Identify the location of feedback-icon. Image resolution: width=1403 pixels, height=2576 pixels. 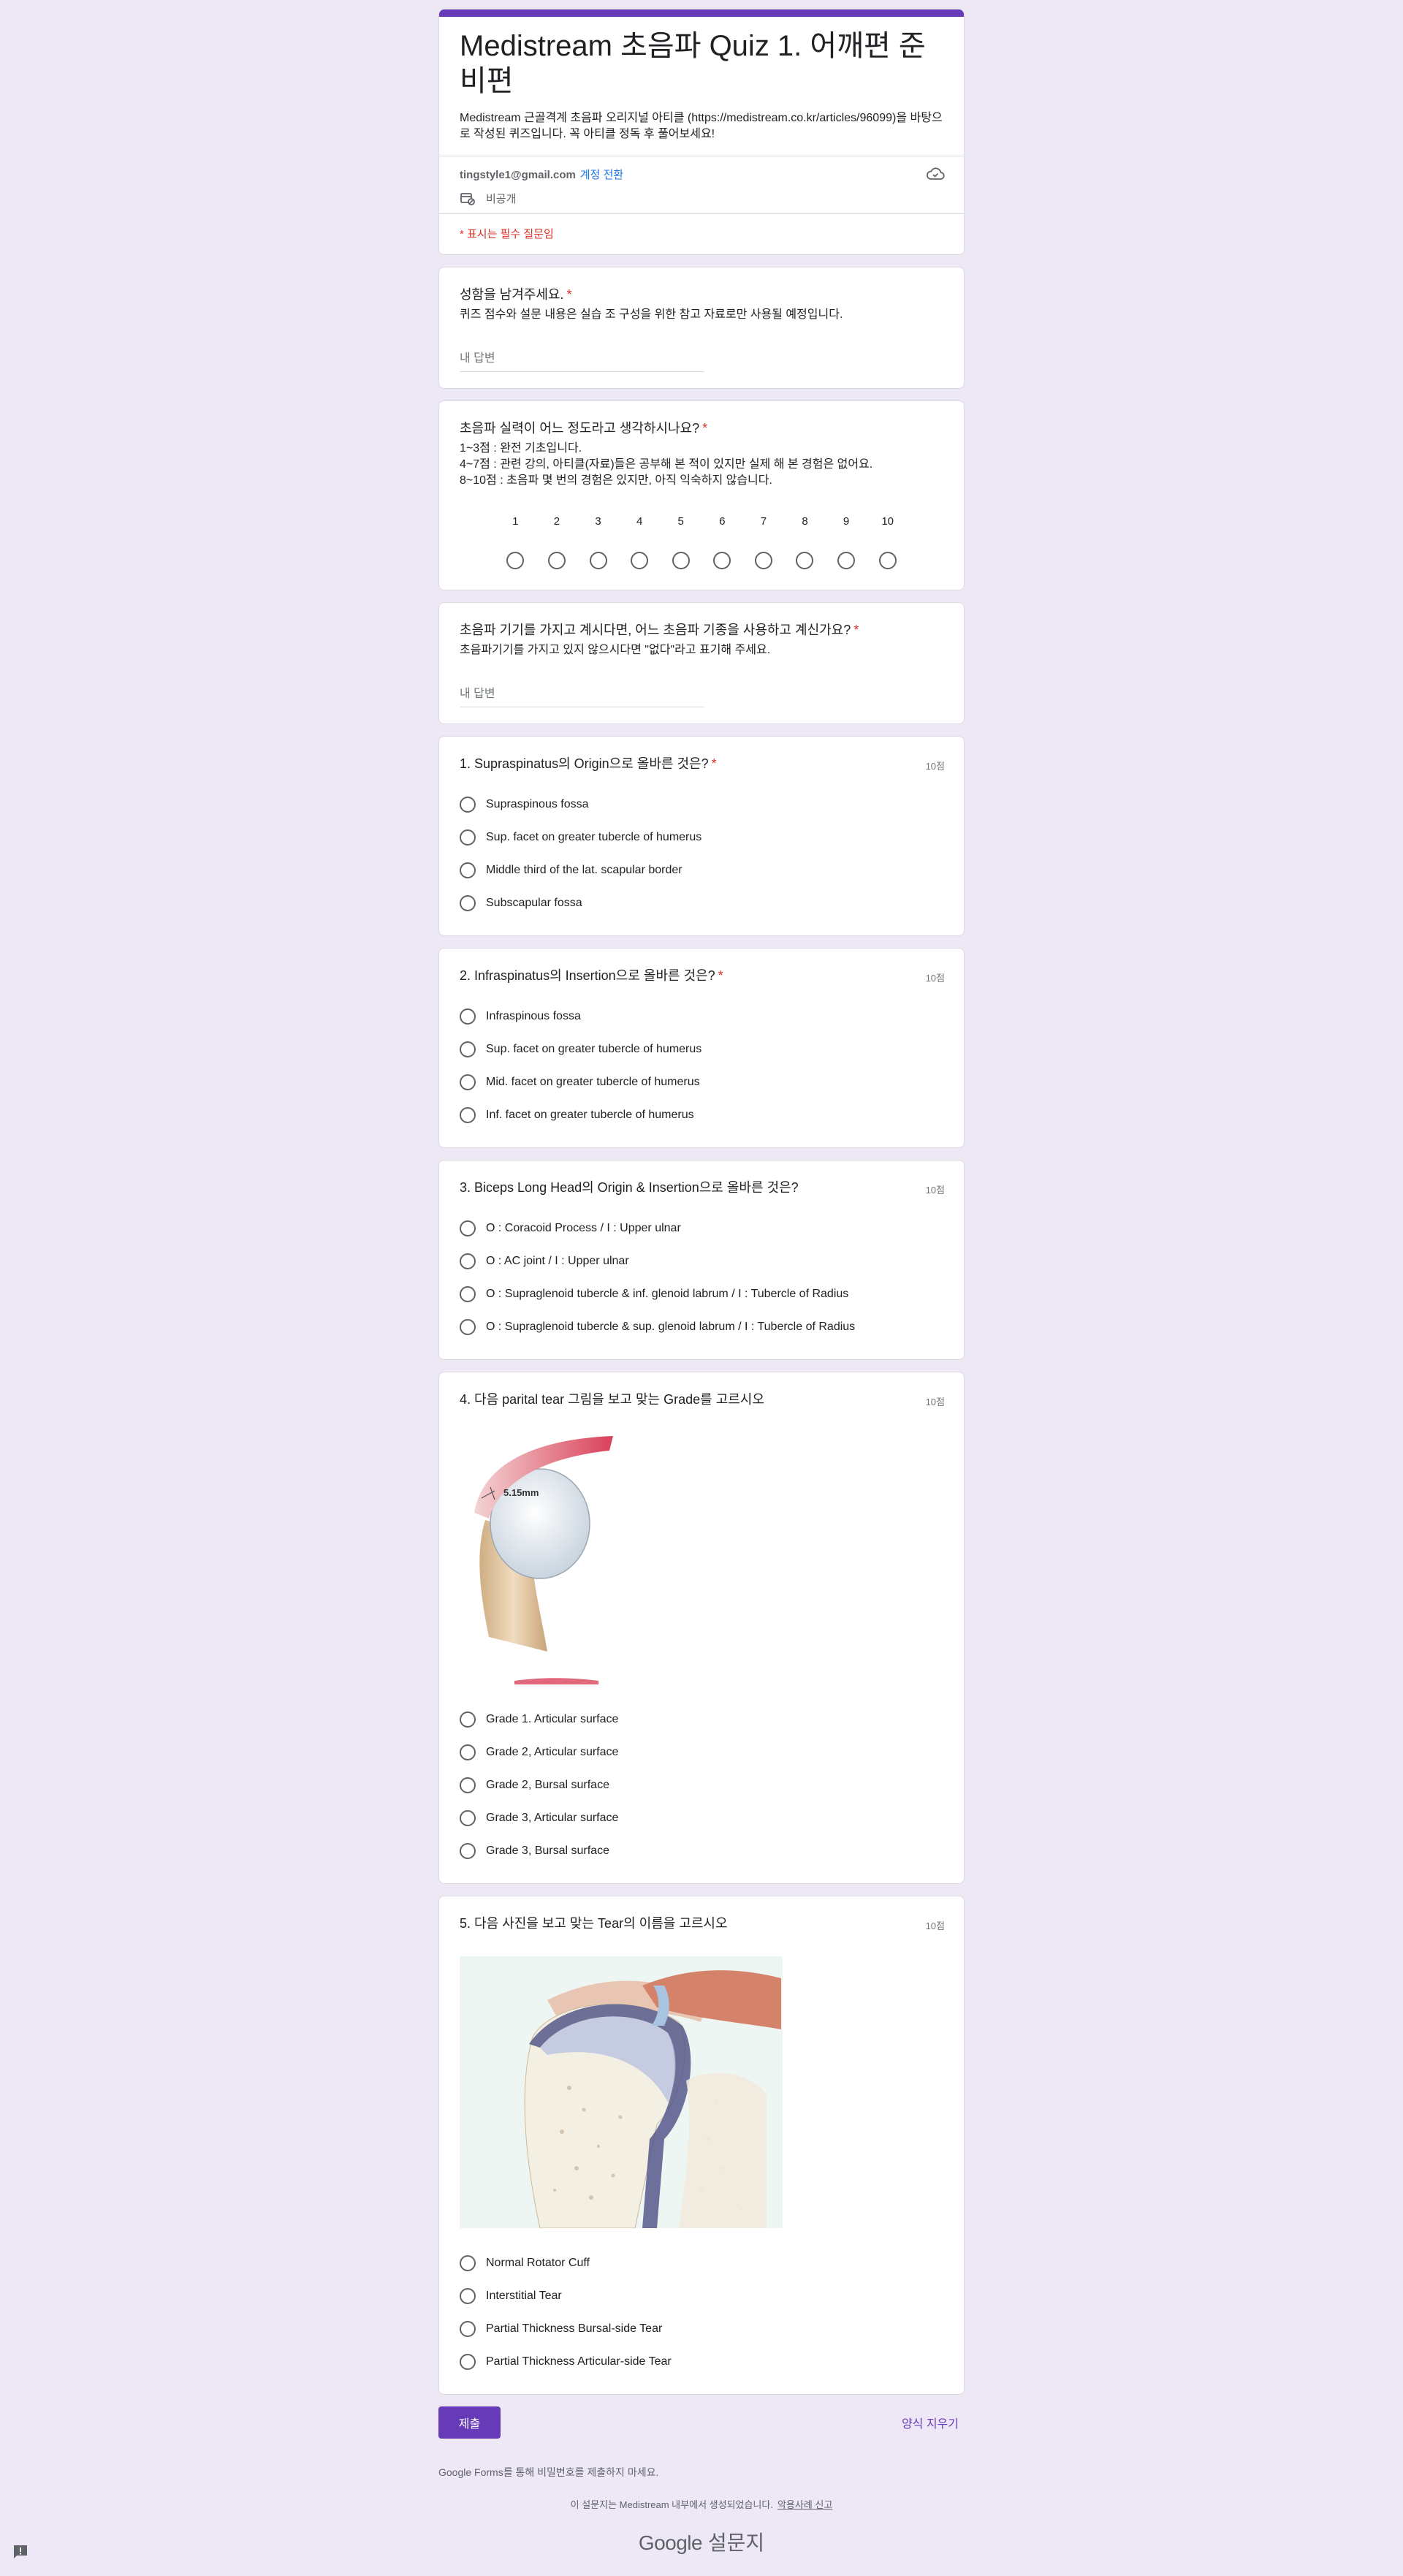
(20, 2552).